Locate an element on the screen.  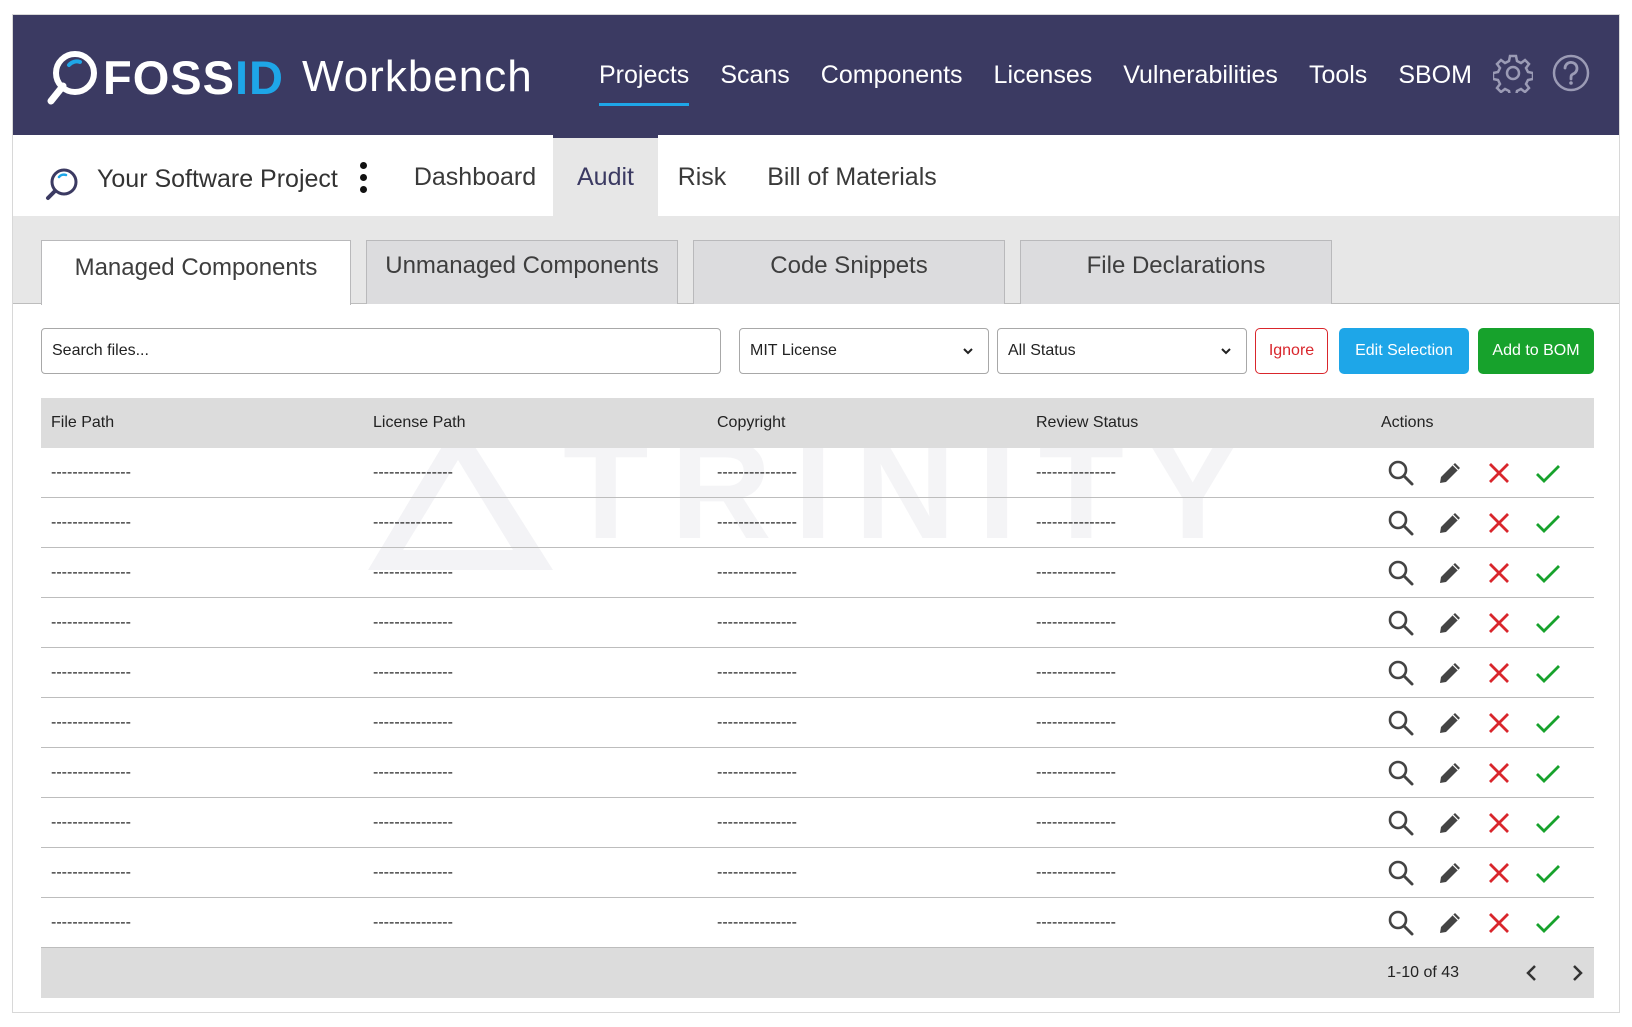
column-review-status: Review Status is located at coordinates (1087, 423).